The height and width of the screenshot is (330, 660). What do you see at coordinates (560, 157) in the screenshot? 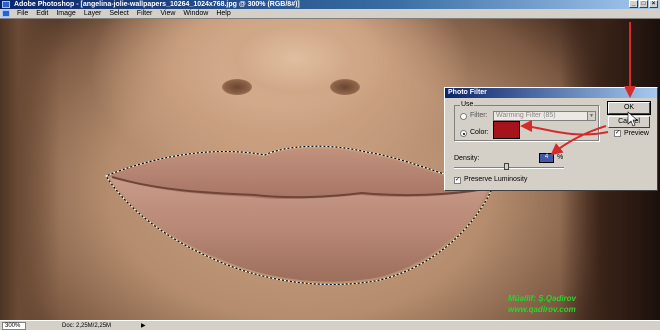
I see `density-unit: %` at bounding box center [560, 157].